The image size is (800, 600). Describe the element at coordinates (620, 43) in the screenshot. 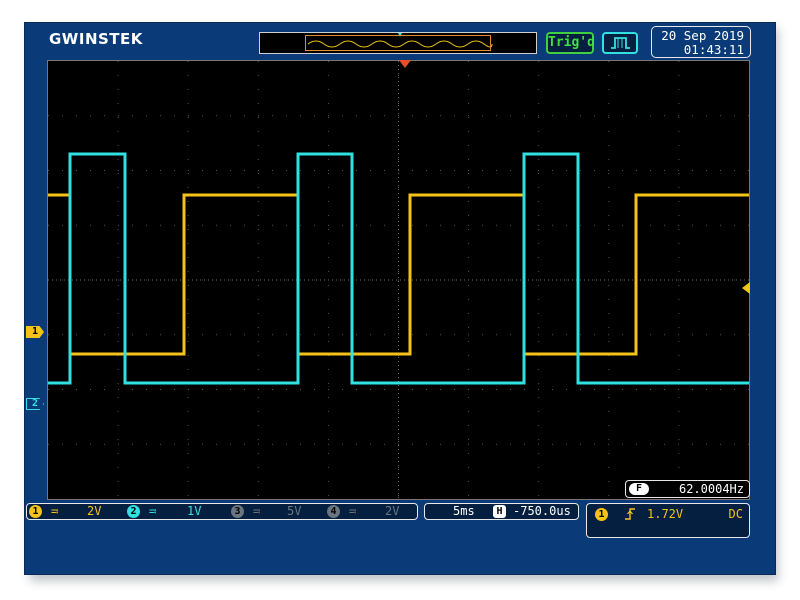

I see `rising-edge-pulse-icon` at that location.